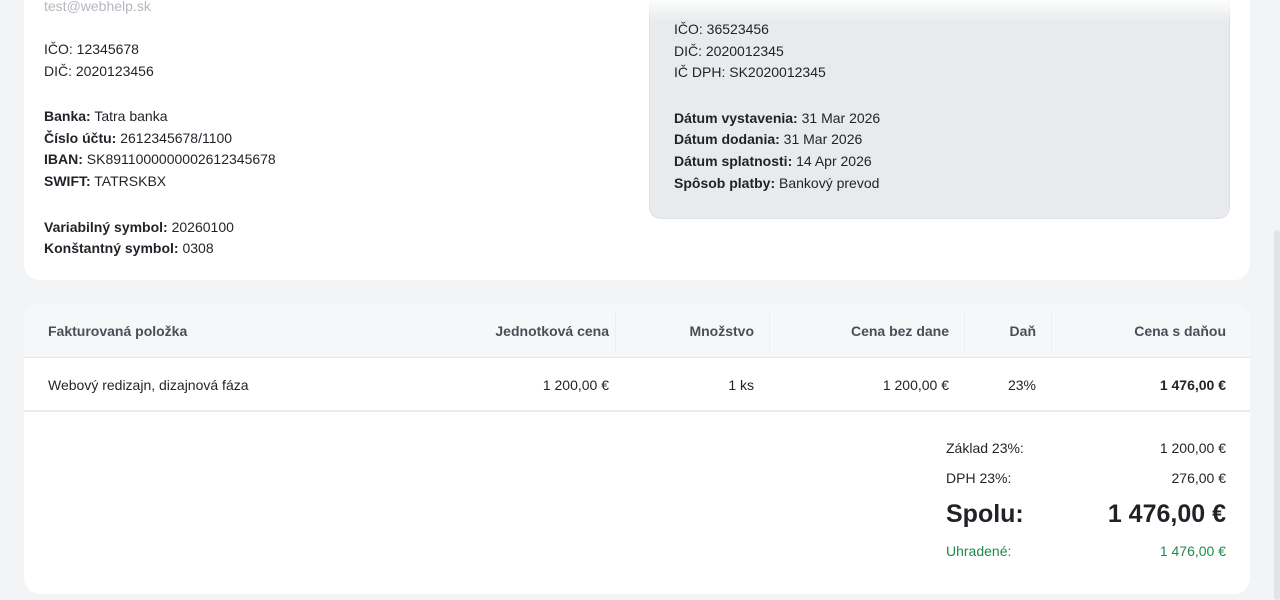 Image resolution: width=1280 pixels, height=600 pixels. What do you see at coordinates (129, 248) in the screenshot?
I see `constant-symbol: Konštantný symbol: 0308` at bounding box center [129, 248].